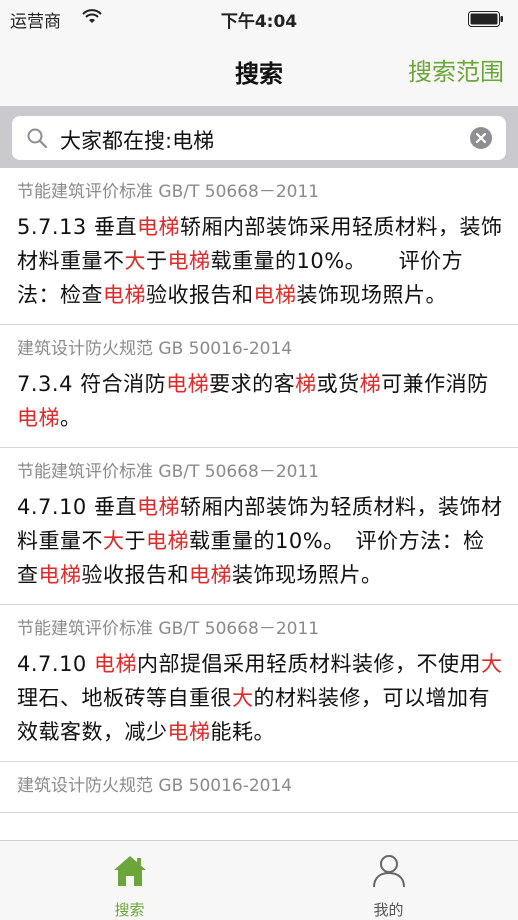 The width and height of the screenshot is (518, 920). What do you see at coordinates (252, 384) in the screenshot?
I see `text-run: 要求的客` at bounding box center [252, 384].